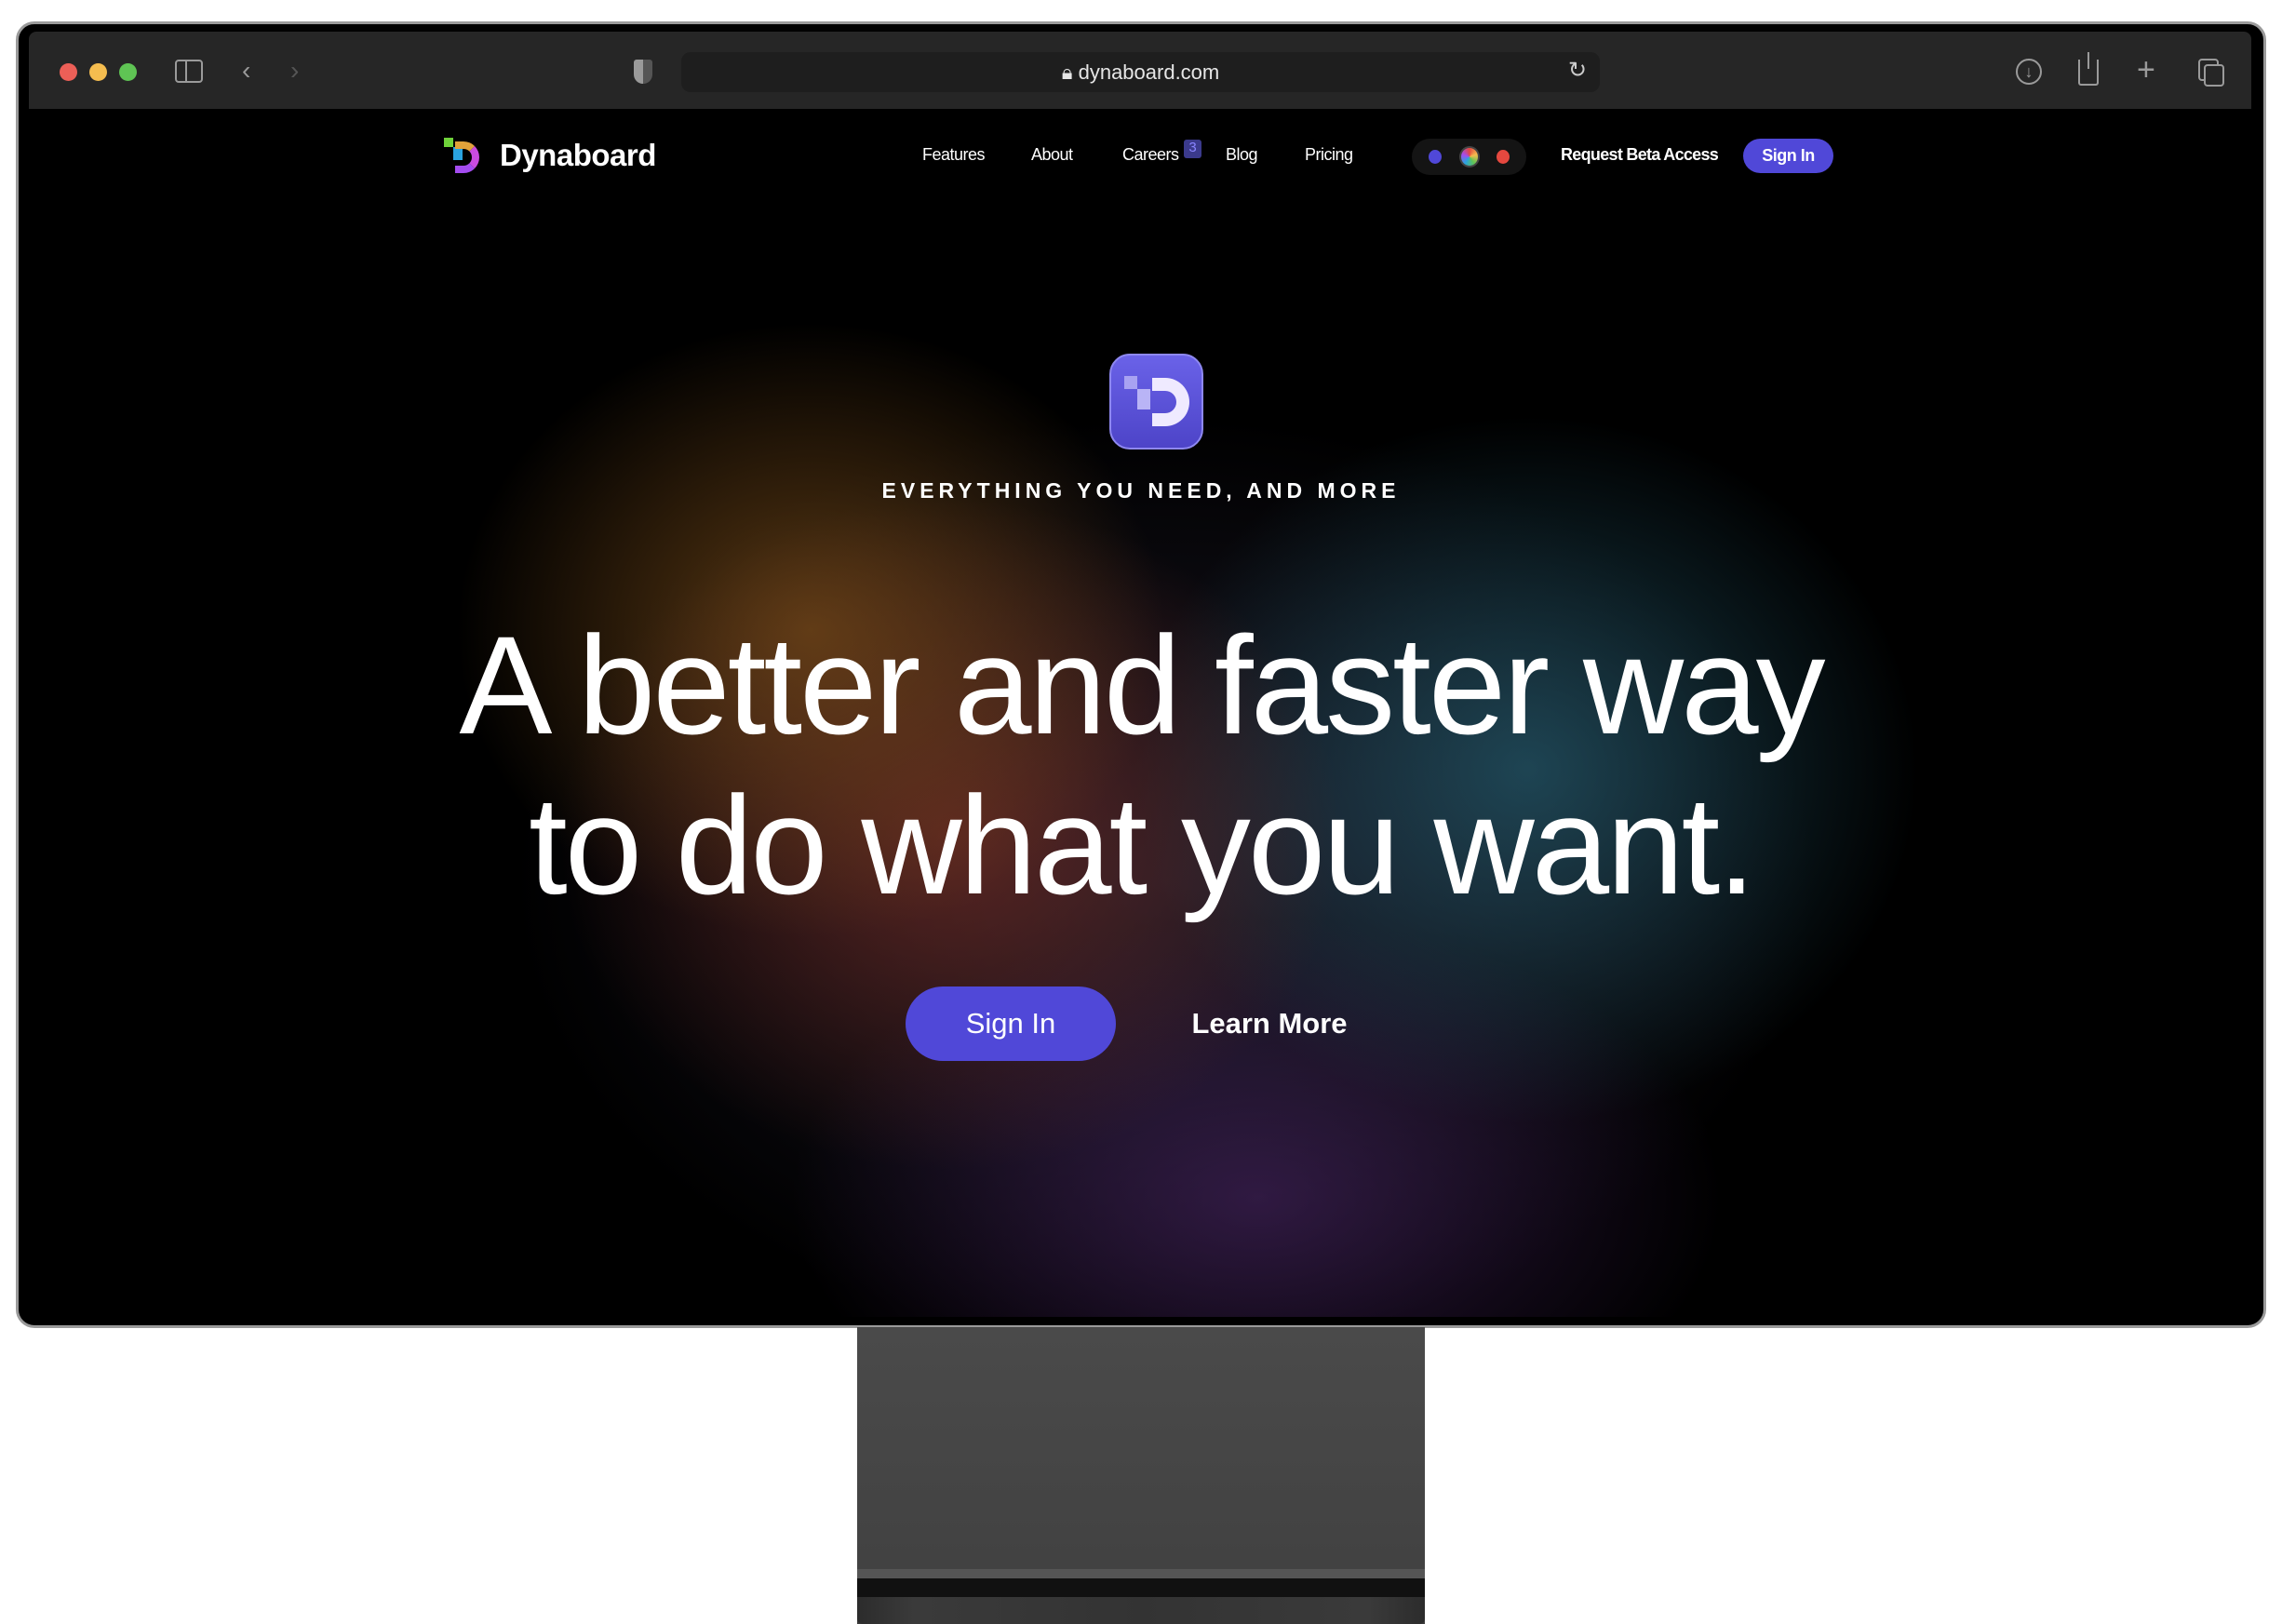  I want to click on brand-name: Dynaboard, so click(578, 156).